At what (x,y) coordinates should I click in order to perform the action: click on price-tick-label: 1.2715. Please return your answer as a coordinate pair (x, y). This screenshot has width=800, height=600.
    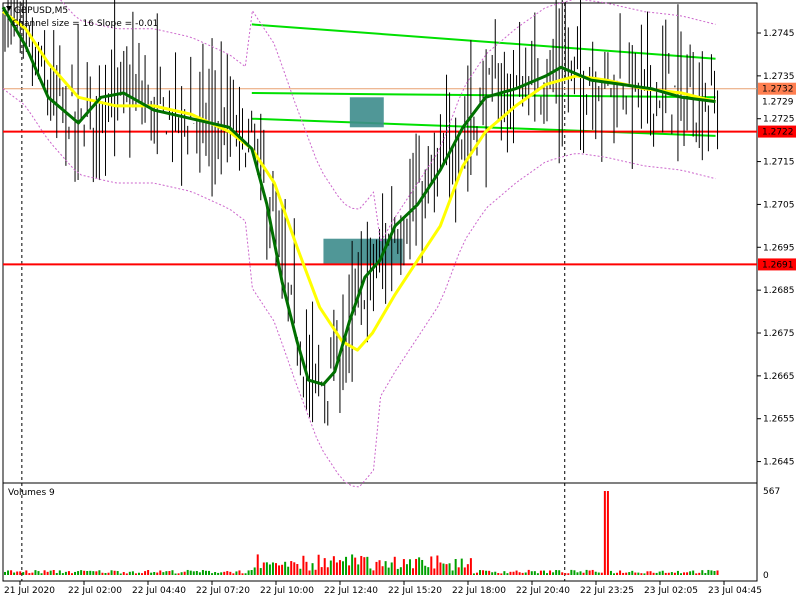
    Looking at the image, I should click on (779, 163).